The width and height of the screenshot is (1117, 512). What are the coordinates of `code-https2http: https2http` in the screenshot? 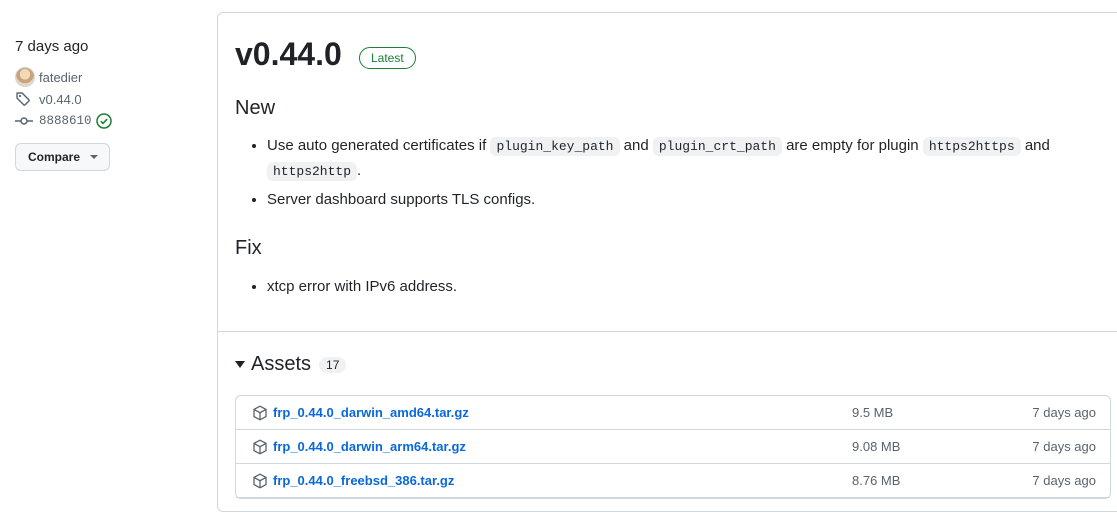 It's located at (312, 171).